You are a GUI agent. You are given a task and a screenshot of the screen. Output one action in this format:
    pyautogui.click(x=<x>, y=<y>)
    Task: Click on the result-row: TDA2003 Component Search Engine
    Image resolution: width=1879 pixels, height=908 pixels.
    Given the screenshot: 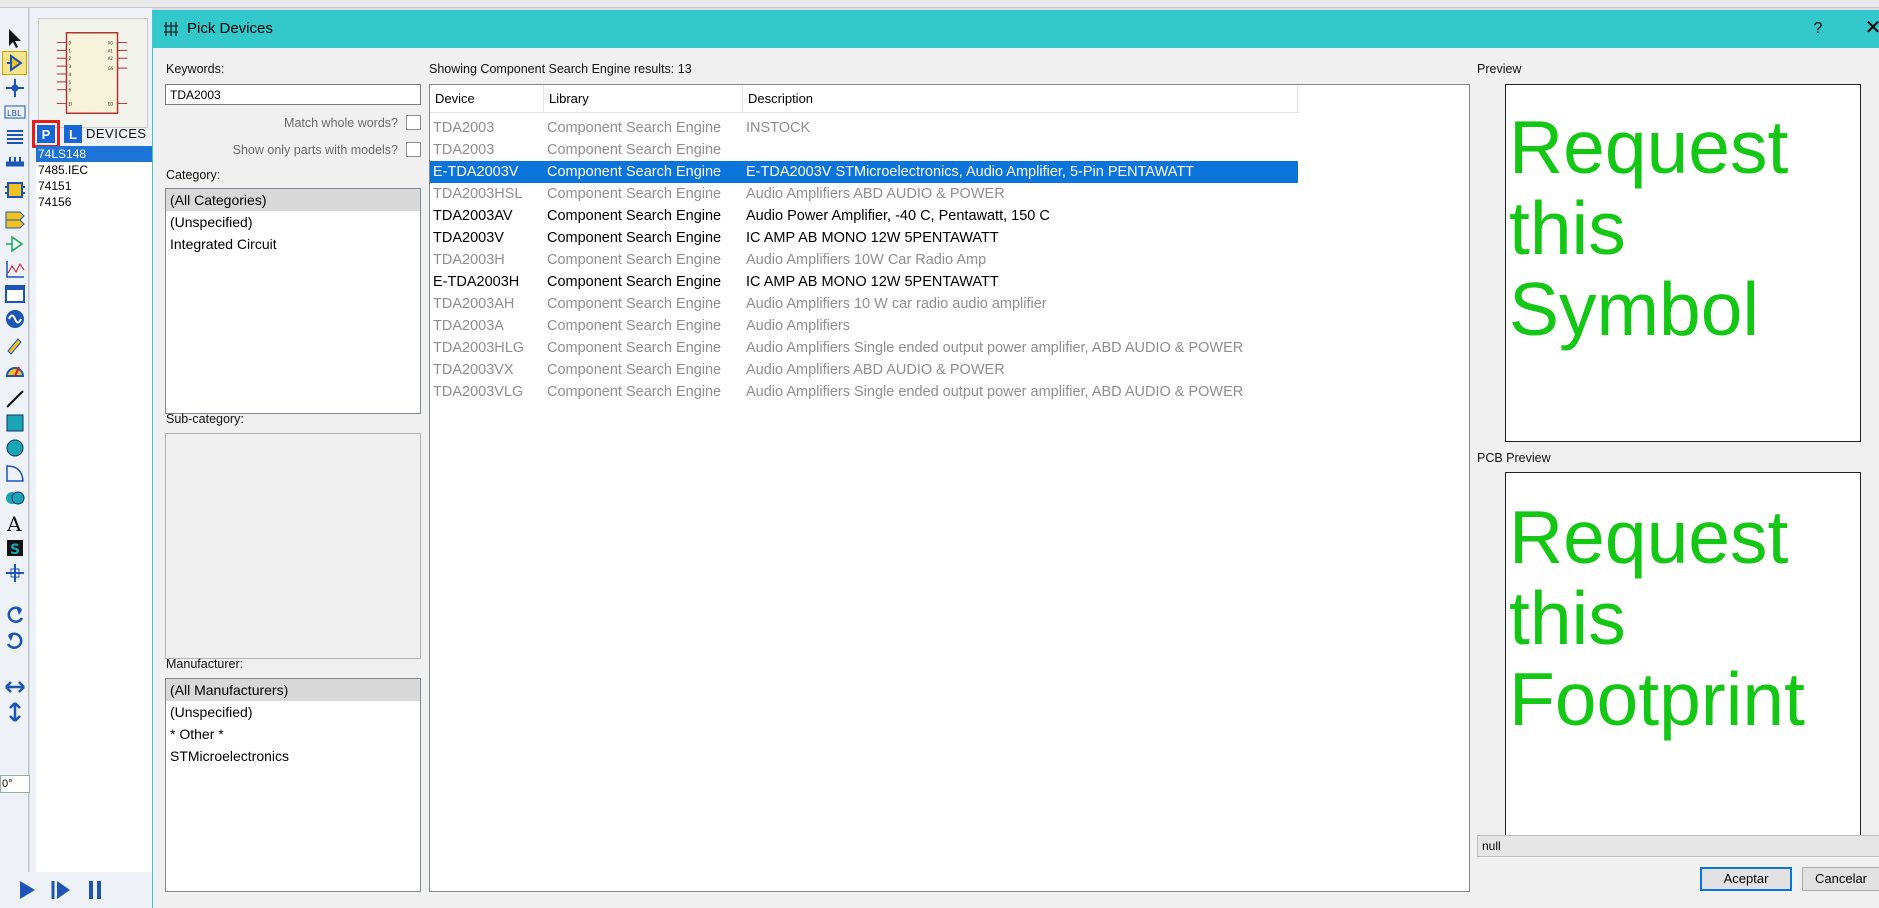 What is the action you would take?
    pyautogui.click(x=864, y=150)
    